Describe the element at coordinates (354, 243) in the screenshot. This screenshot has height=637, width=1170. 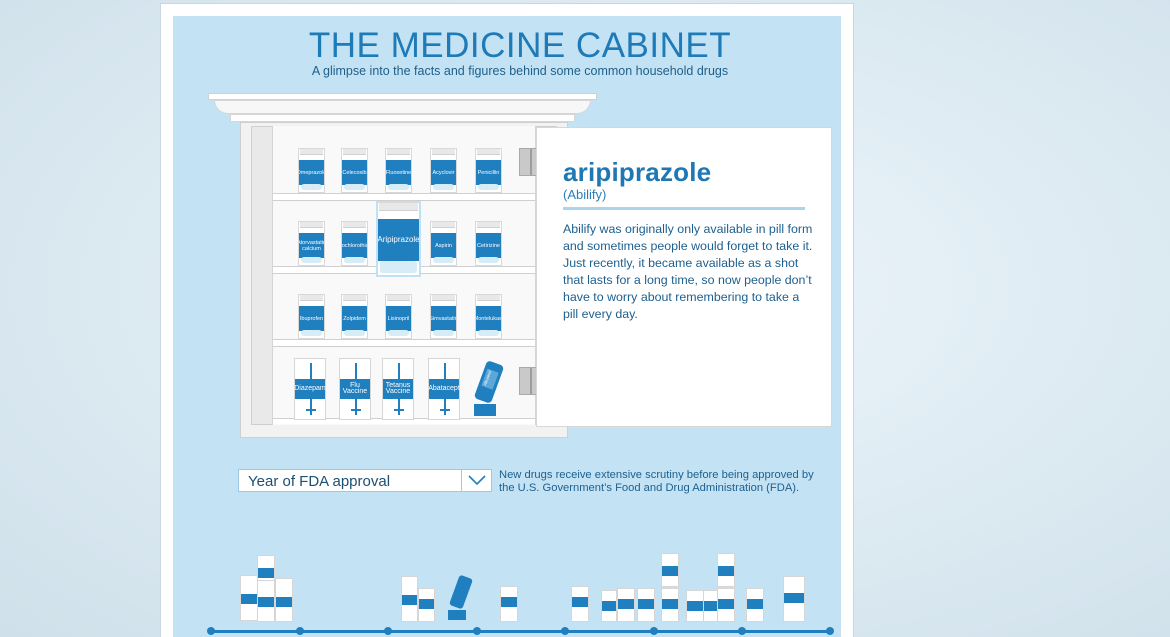
I see `bottle-hydrochlorothiazide: Hydrochlorothiazide` at that location.